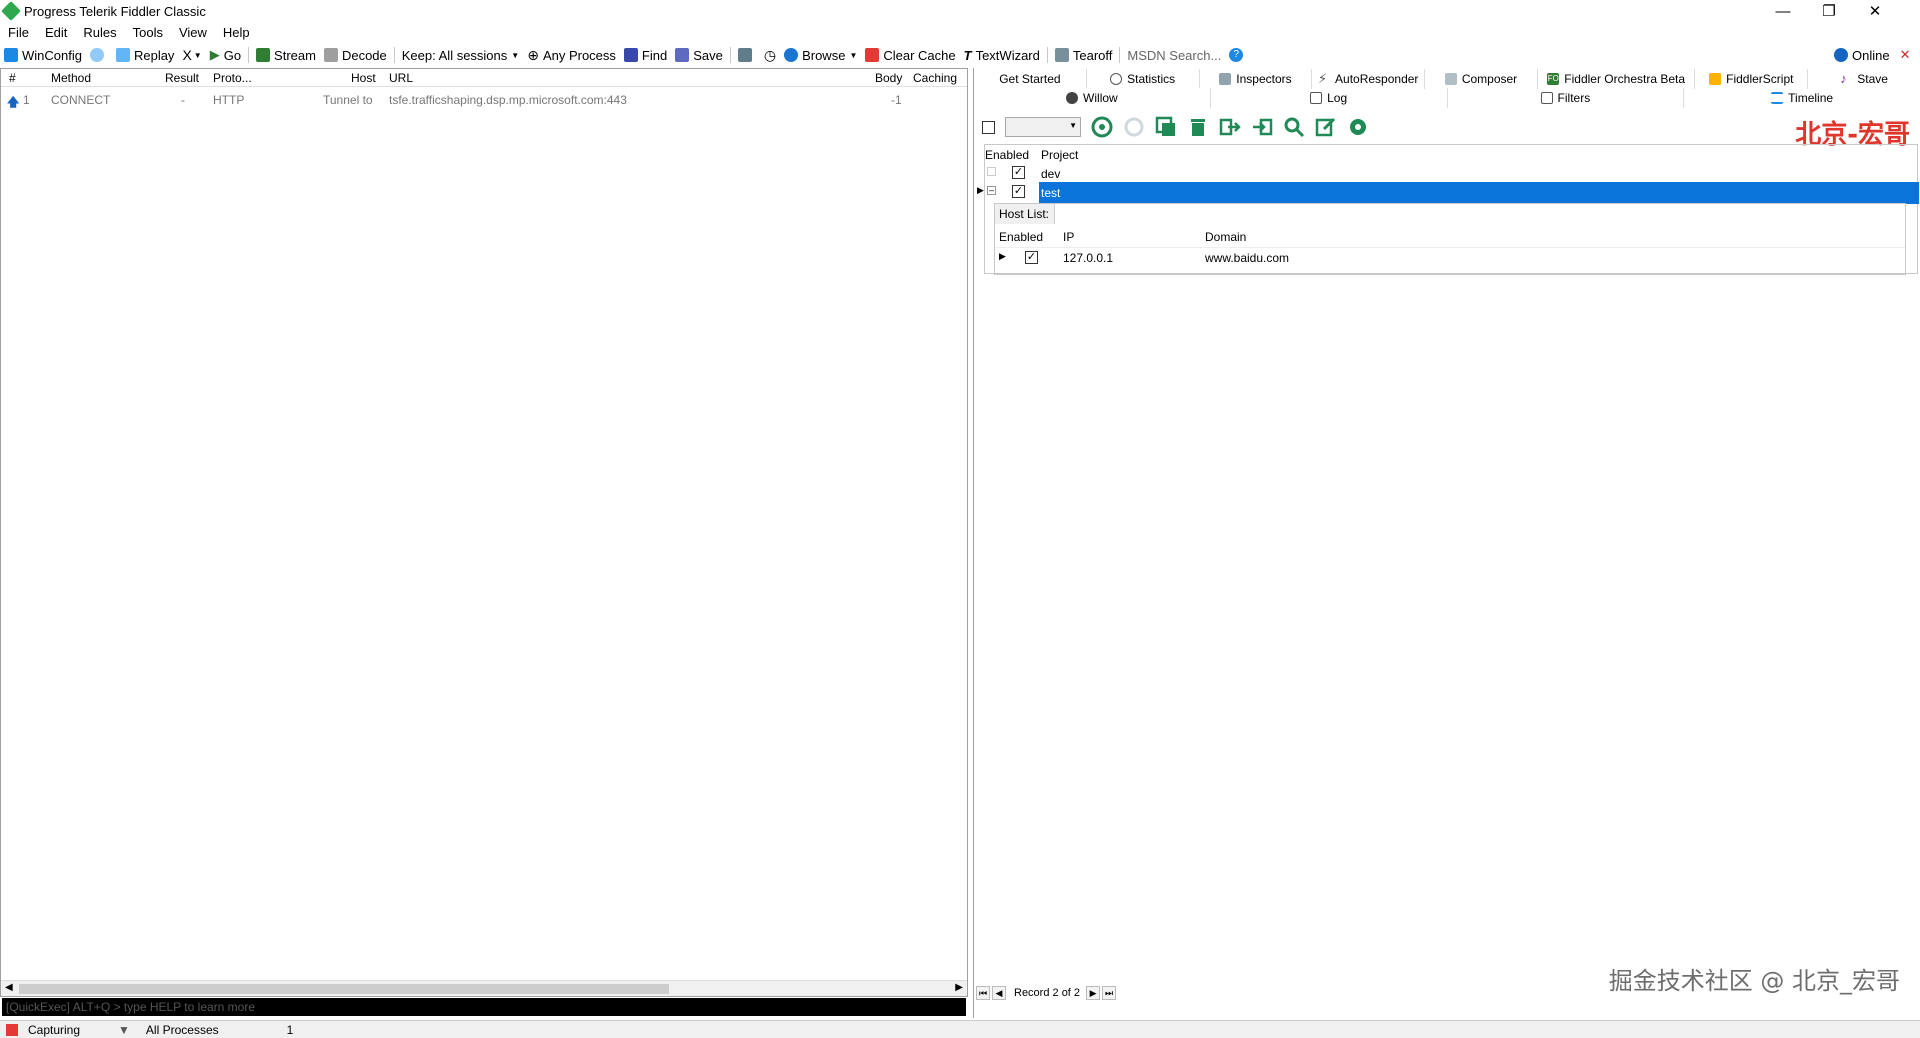 The width and height of the screenshot is (1920, 1038). What do you see at coordinates (1566, 98) in the screenshot?
I see `tab-filters: Filters` at bounding box center [1566, 98].